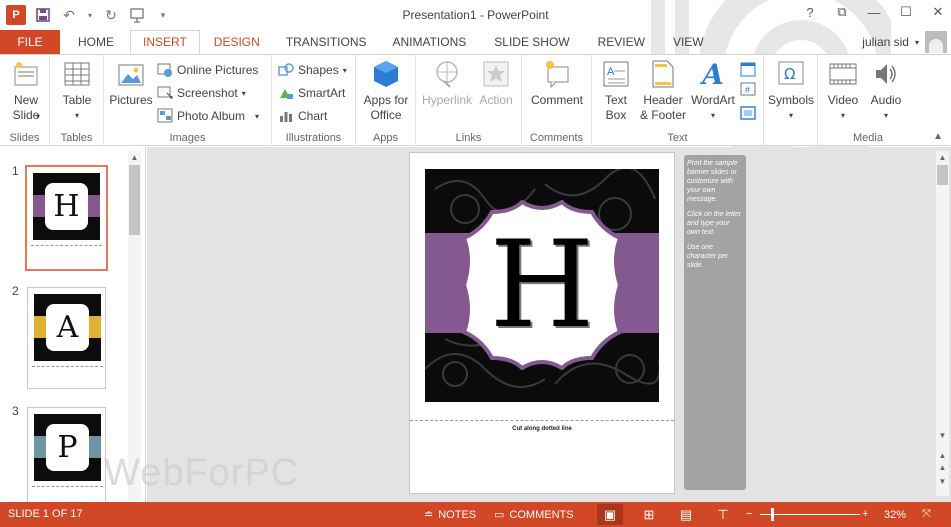 The width and height of the screenshot is (951, 527). What do you see at coordinates (202, 473) in the screenshot?
I see `watermark: WebForPC` at bounding box center [202, 473].